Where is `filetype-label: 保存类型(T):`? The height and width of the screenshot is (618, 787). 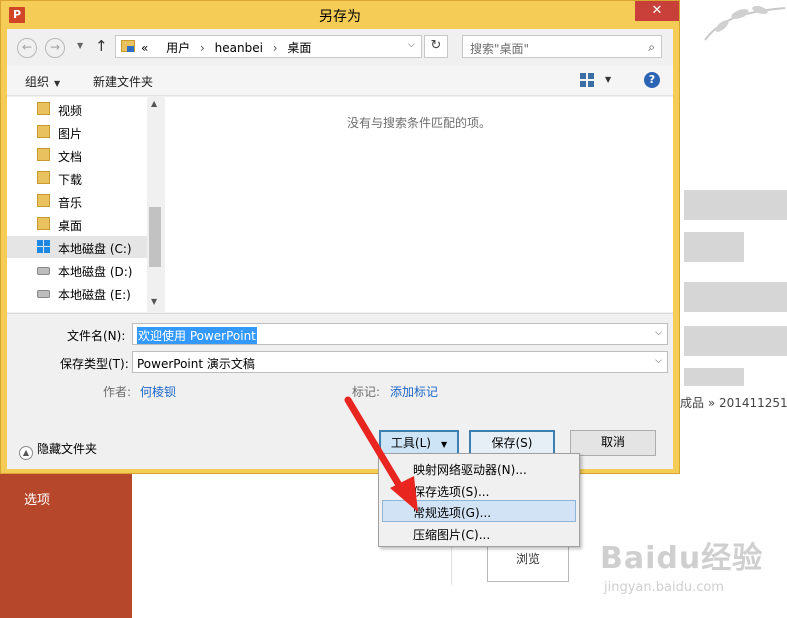
filetype-label: 保存类型(T): is located at coordinates (94, 364).